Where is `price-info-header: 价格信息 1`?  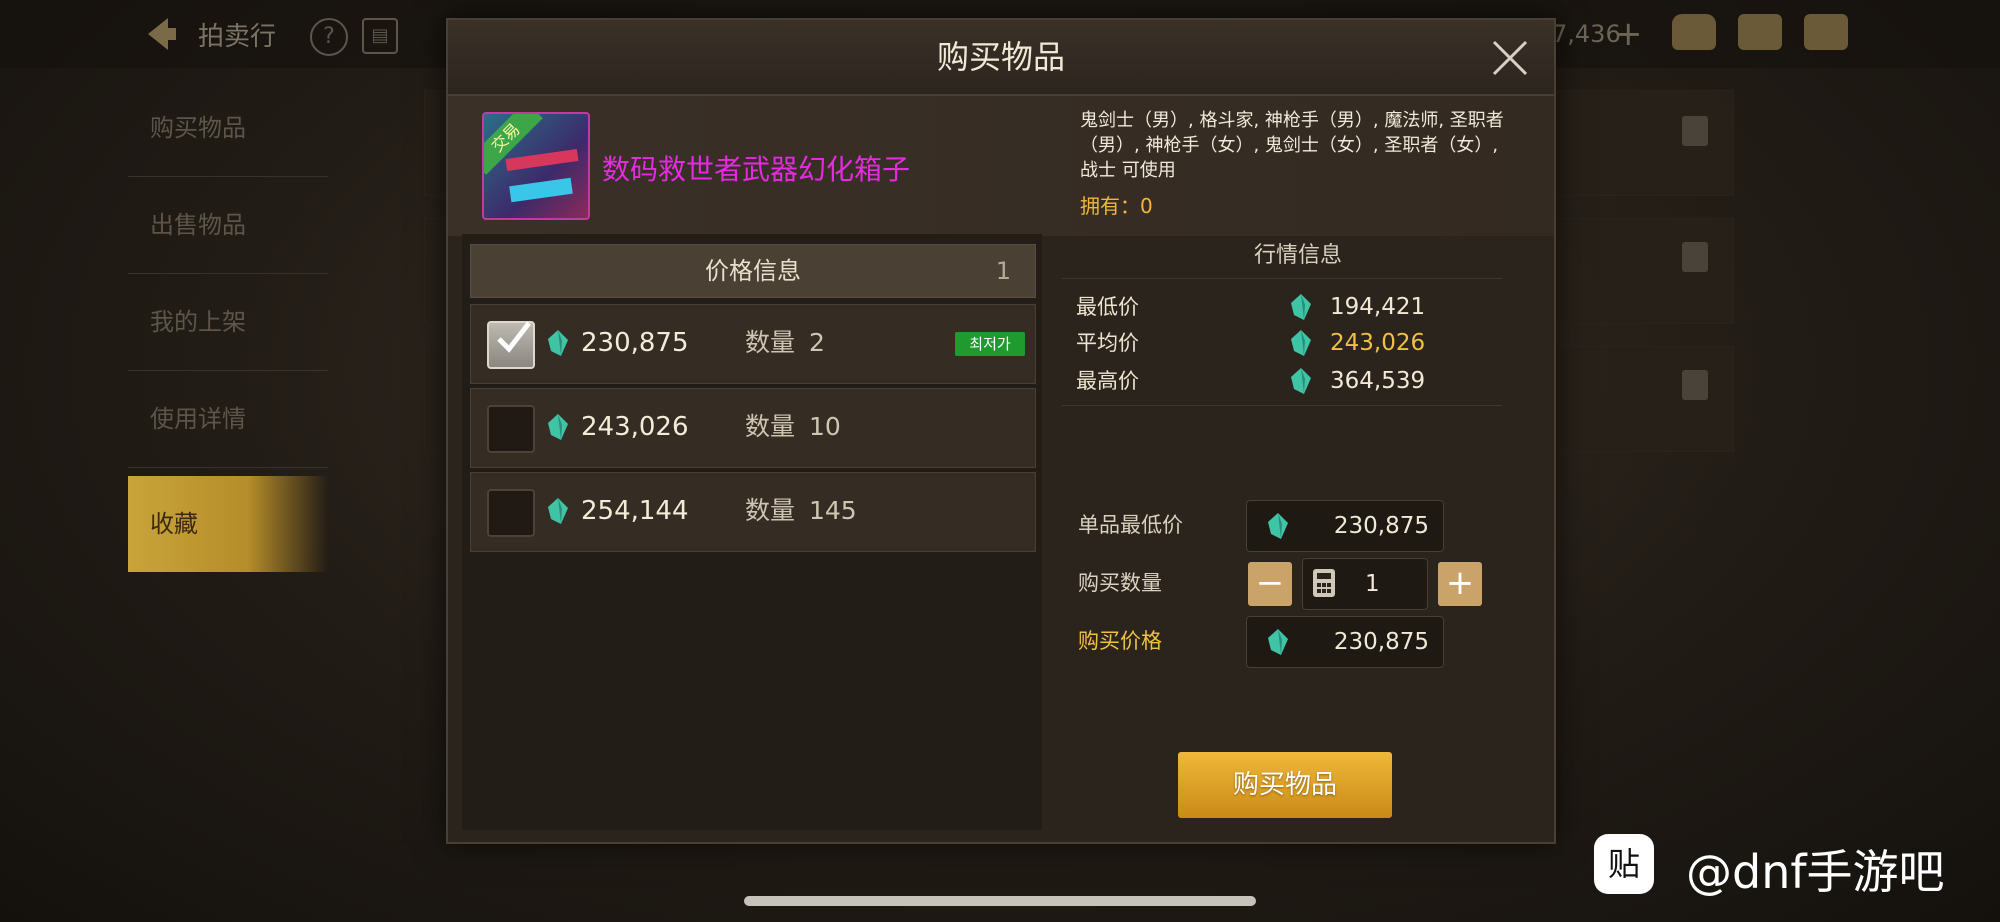
price-info-header: 价格信息 1 is located at coordinates (753, 271).